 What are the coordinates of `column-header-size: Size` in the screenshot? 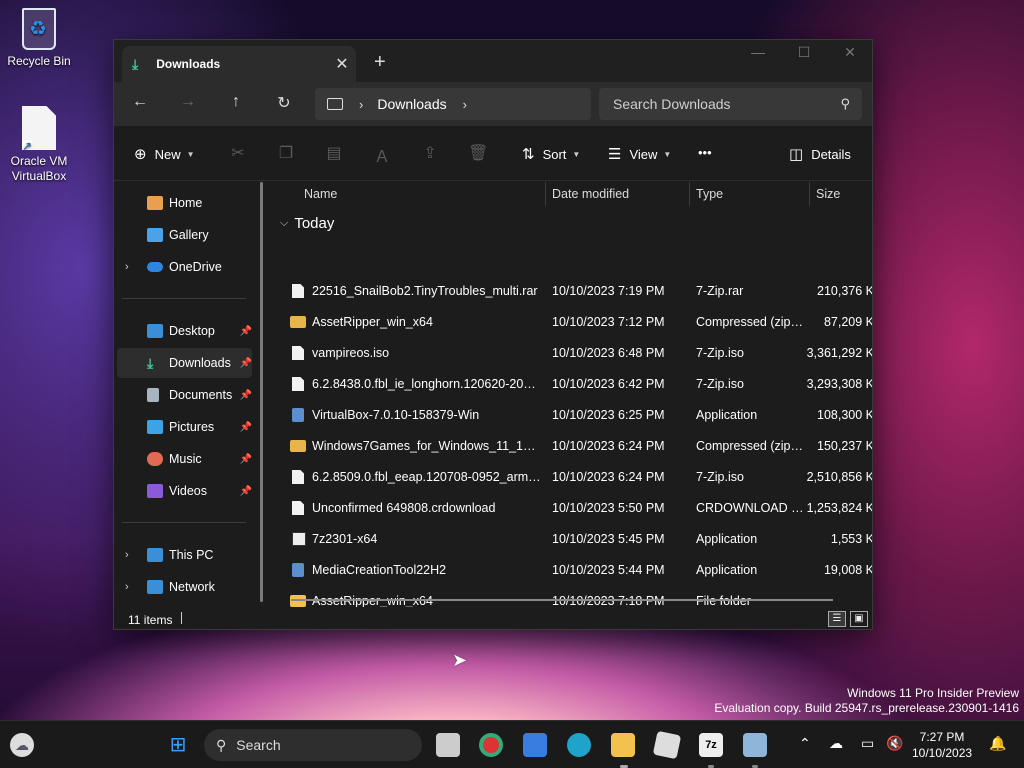 It's located at (828, 194).